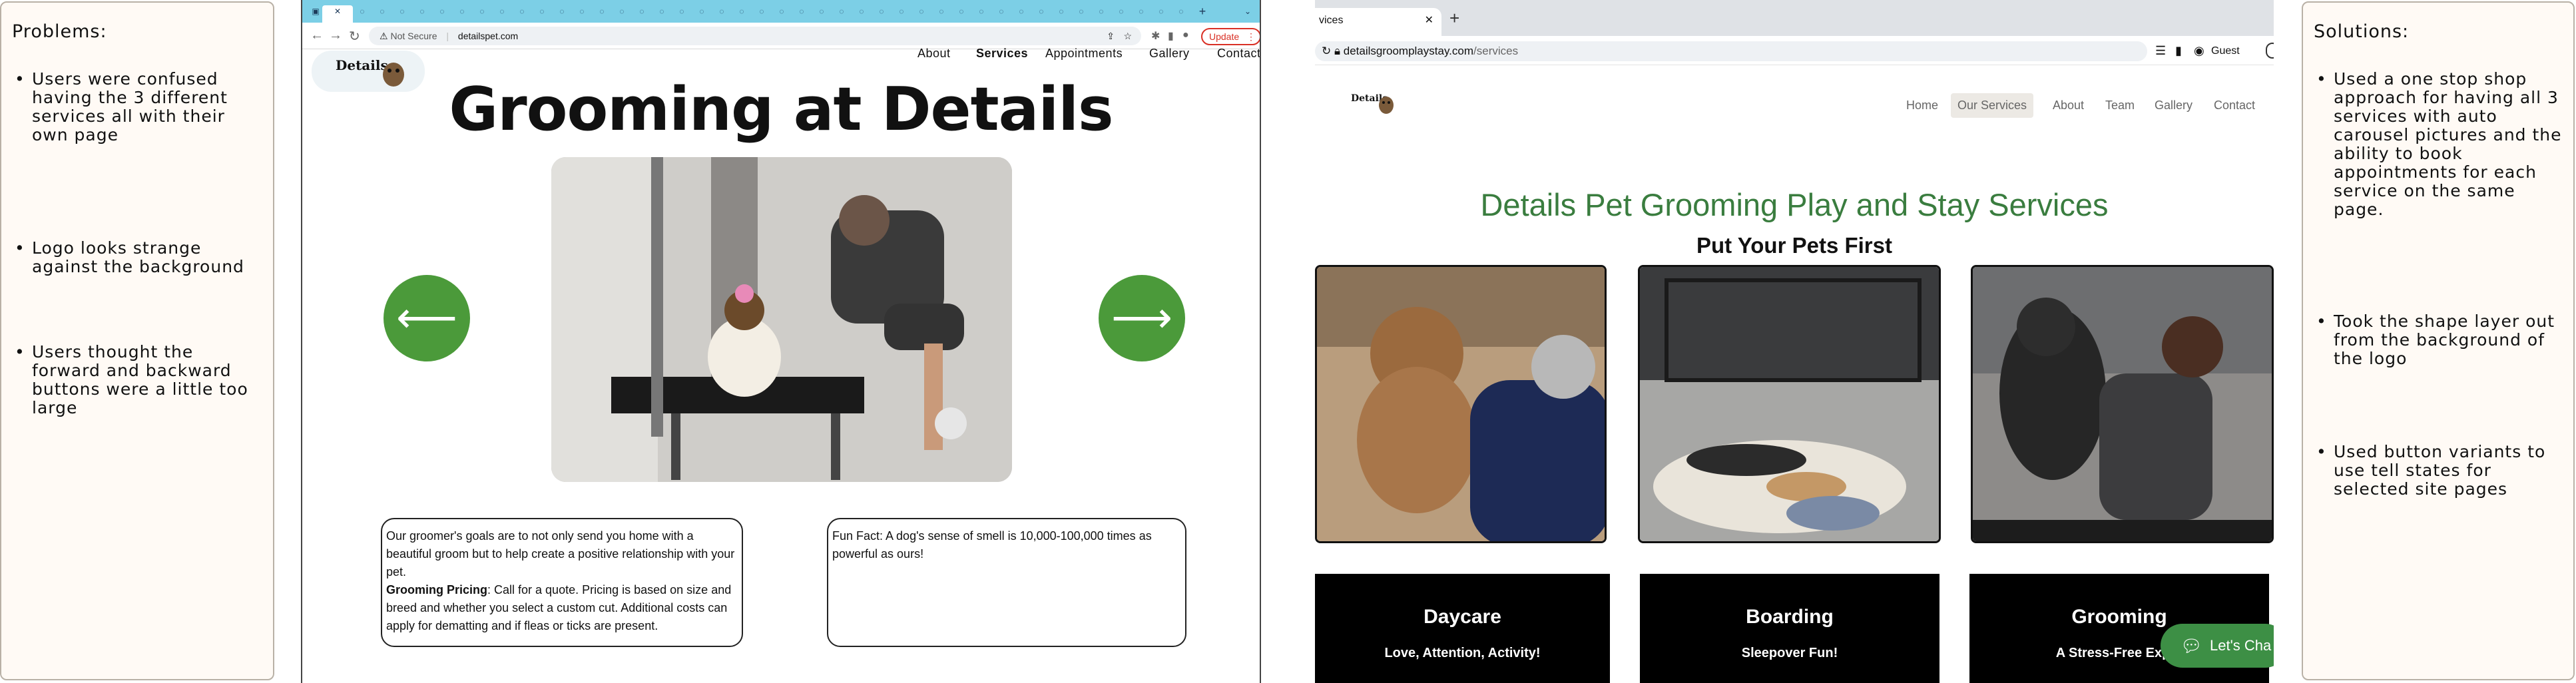 The height and width of the screenshot is (683, 2576). I want to click on more-vertical-icon: ⋮, so click(1251, 37).